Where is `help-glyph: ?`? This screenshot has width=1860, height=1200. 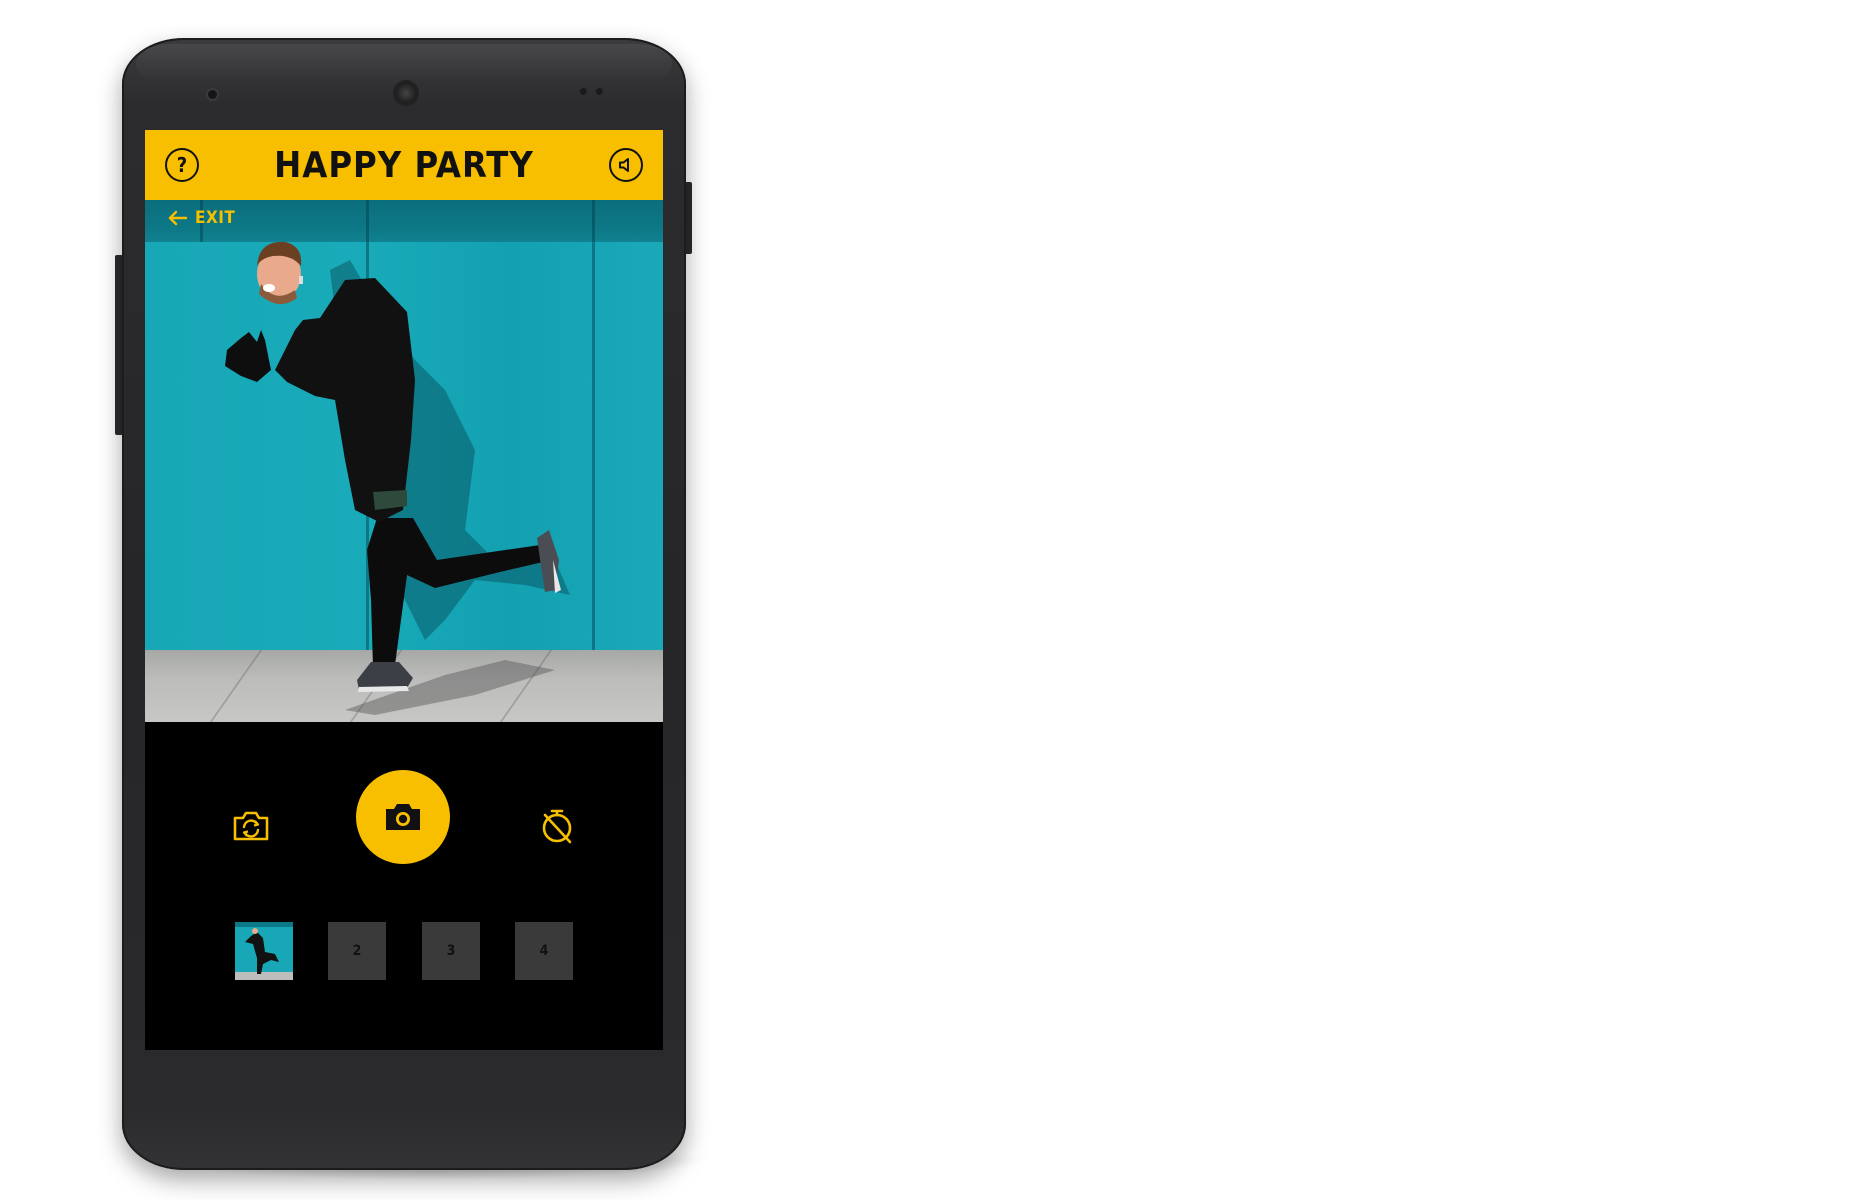 help-glyph: ? is located at coordinates (182, 165).